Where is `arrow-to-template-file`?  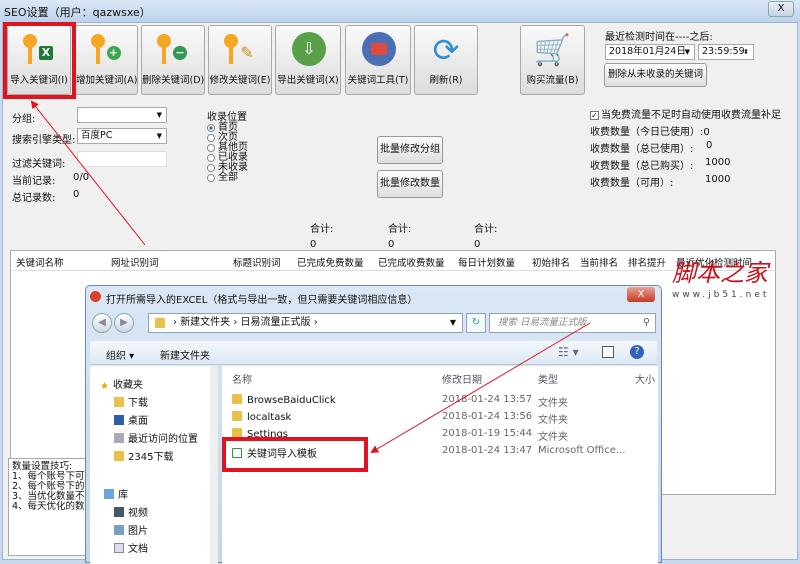 arrow-to-template-file is located at coordinates (480, 388).